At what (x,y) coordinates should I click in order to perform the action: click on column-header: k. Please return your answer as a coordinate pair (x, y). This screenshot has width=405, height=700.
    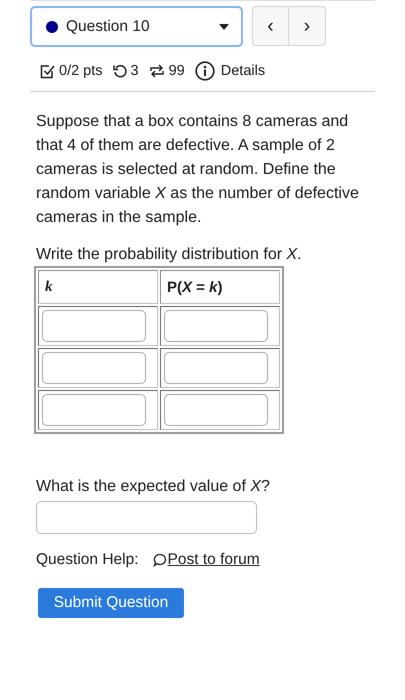
    Looking at the image, I should click on (98, 287).